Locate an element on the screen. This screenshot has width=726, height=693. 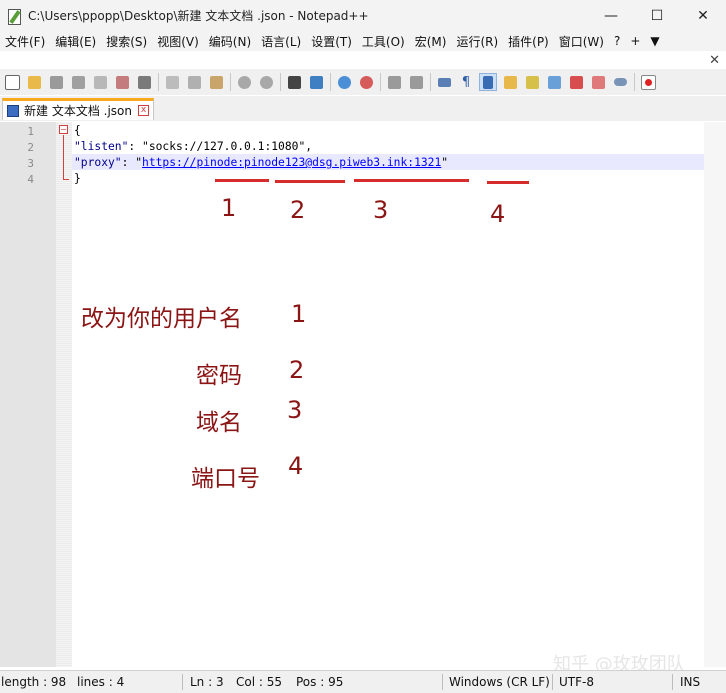
indent-guide-icon is located at coordinates (488, 82).